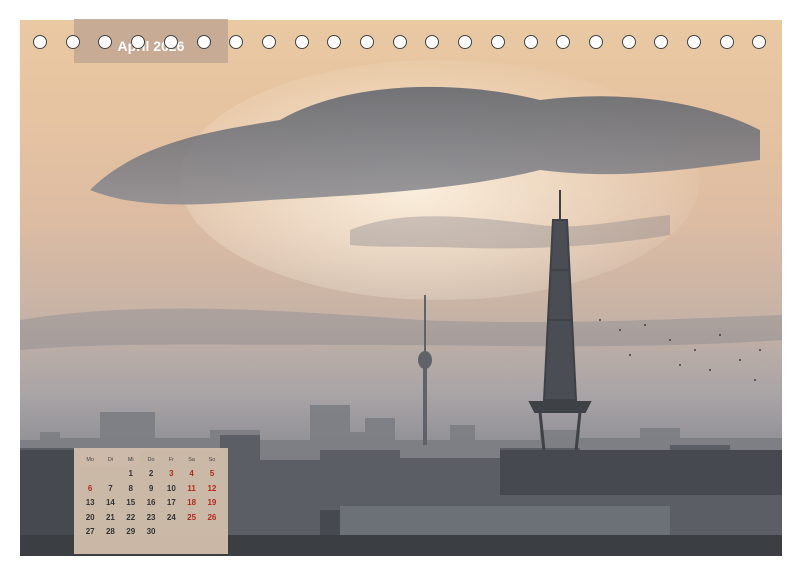  What do you see at coordinates (131, 517) in the screenshot?
I see `calendar-day: 22` at bounding box center [131, 517].